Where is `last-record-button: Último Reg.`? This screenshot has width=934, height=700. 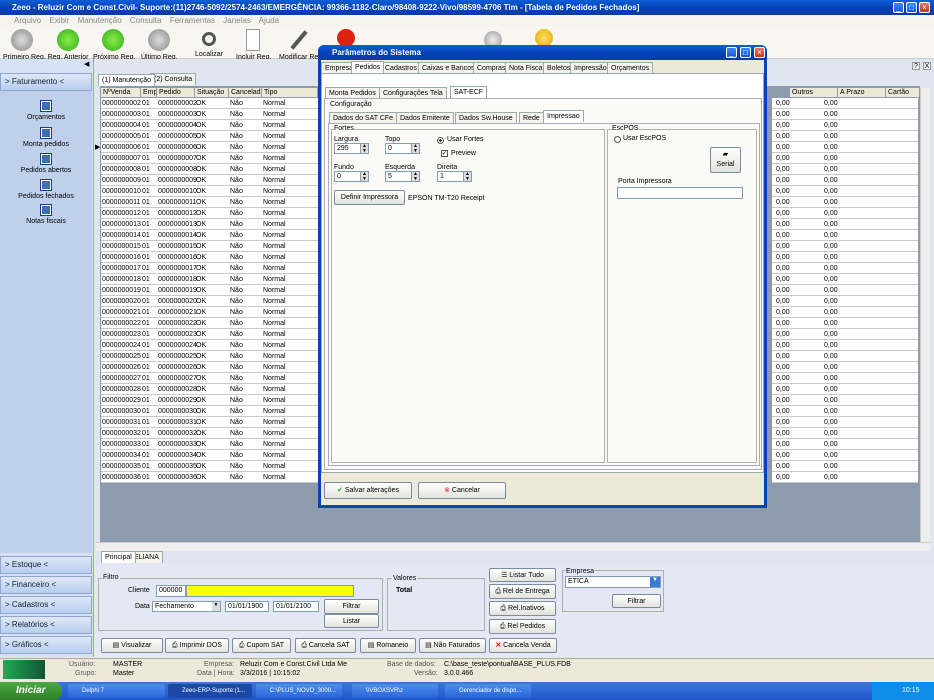
last-record-button: Último Reg. is located at coordinates (159, 45).